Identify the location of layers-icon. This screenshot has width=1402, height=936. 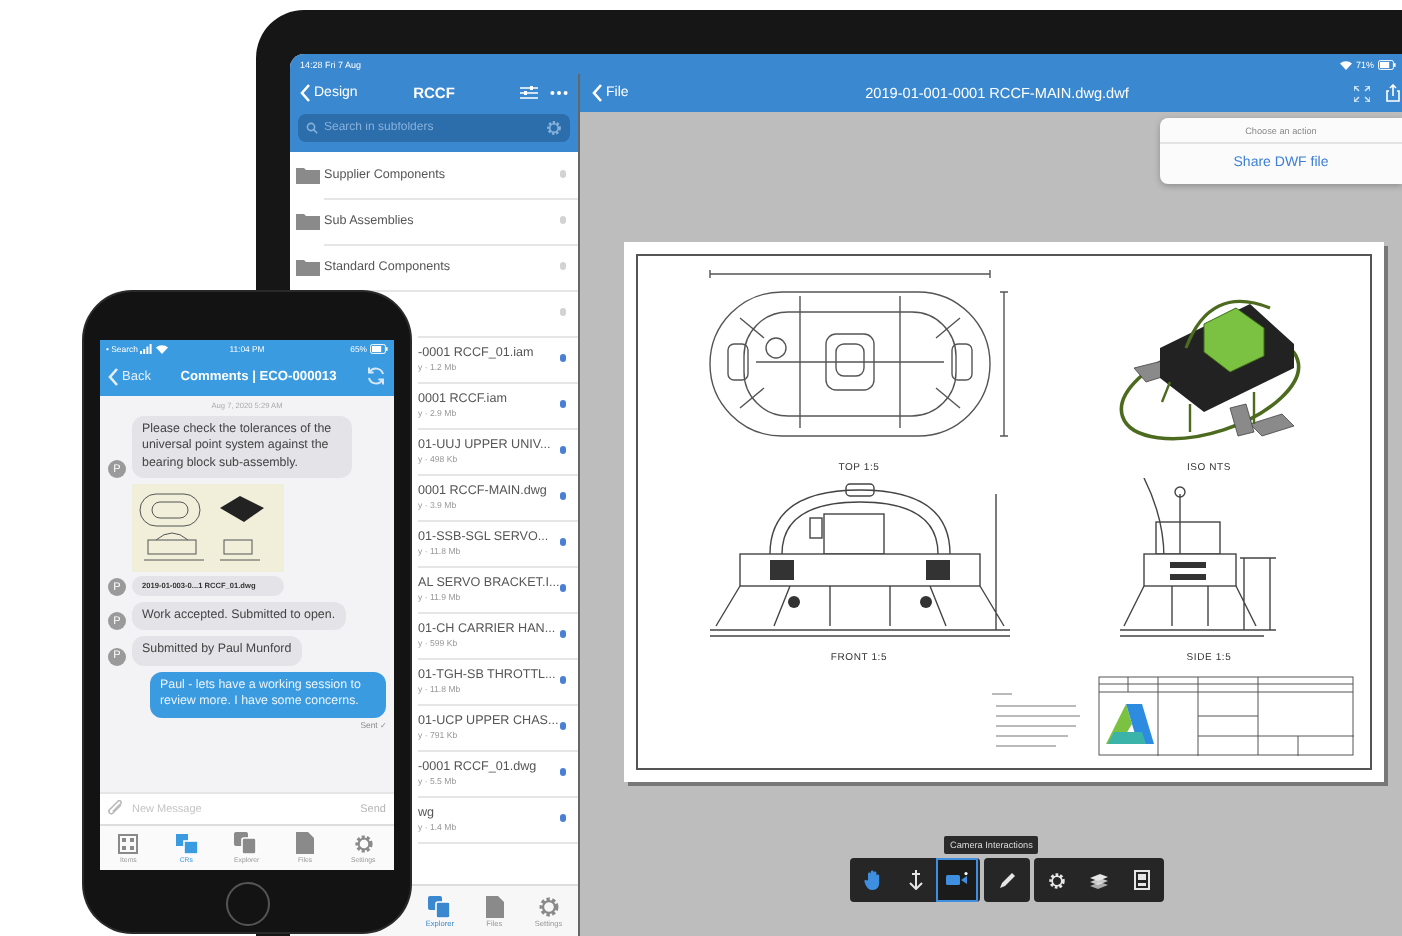
(1099, 880).